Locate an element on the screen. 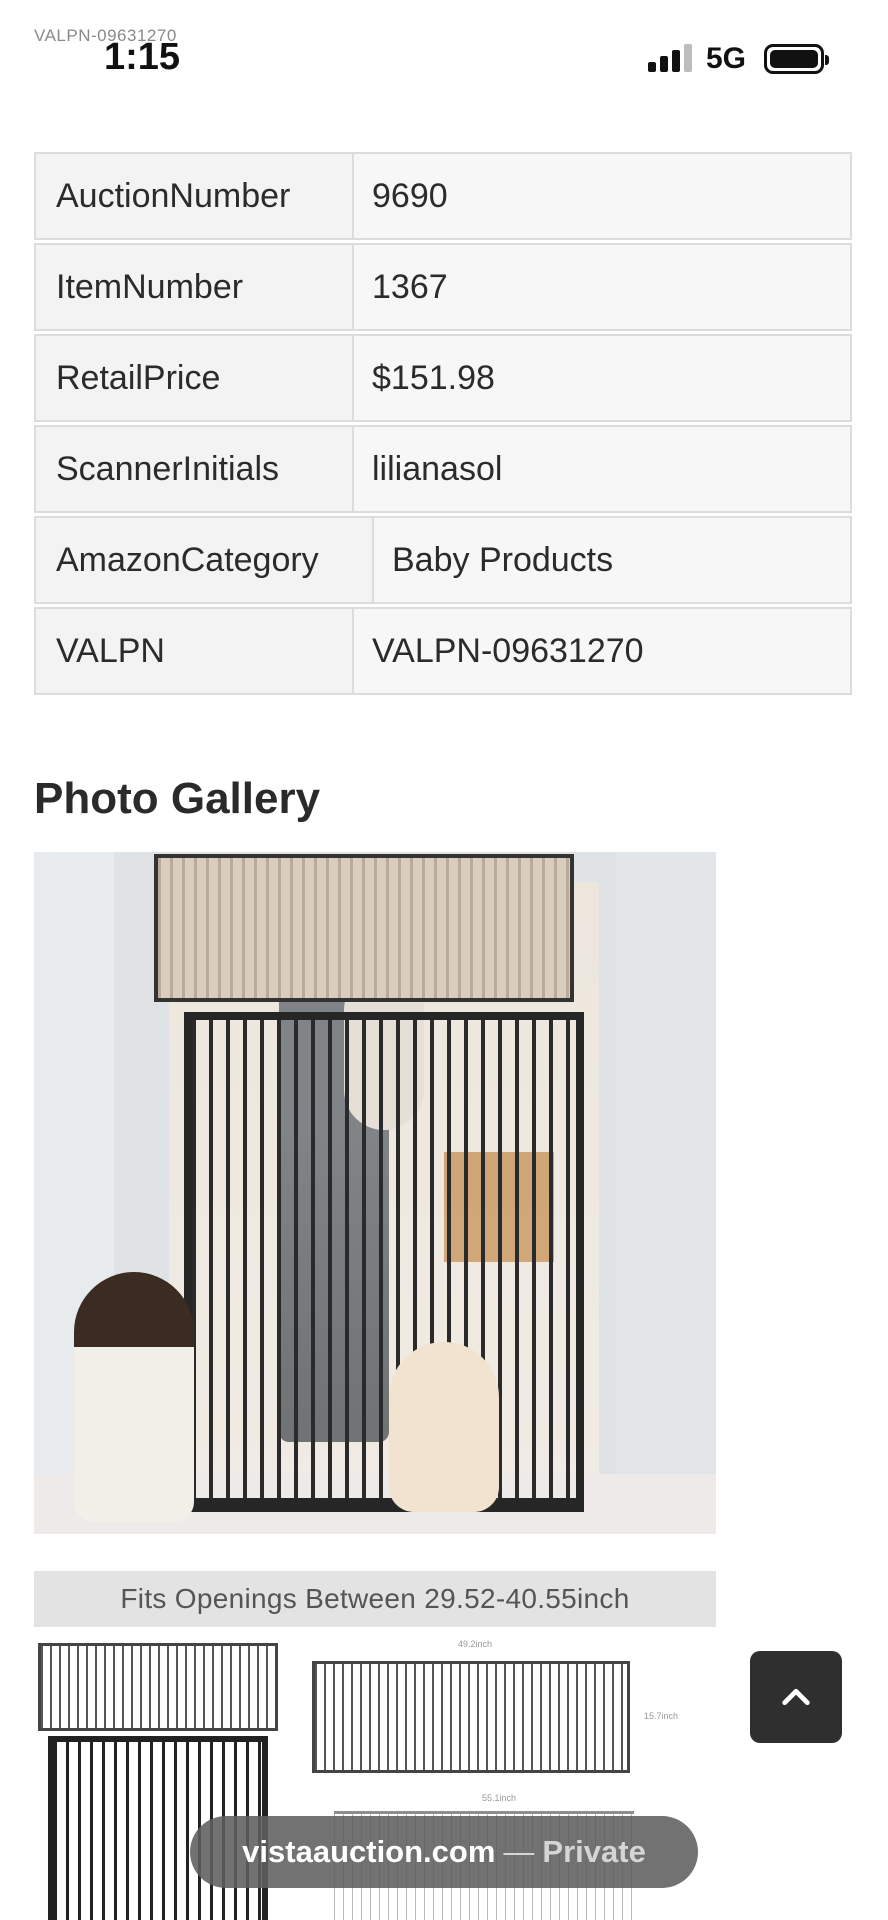  status-time: 1:15 is located at coordinates (142, 57).